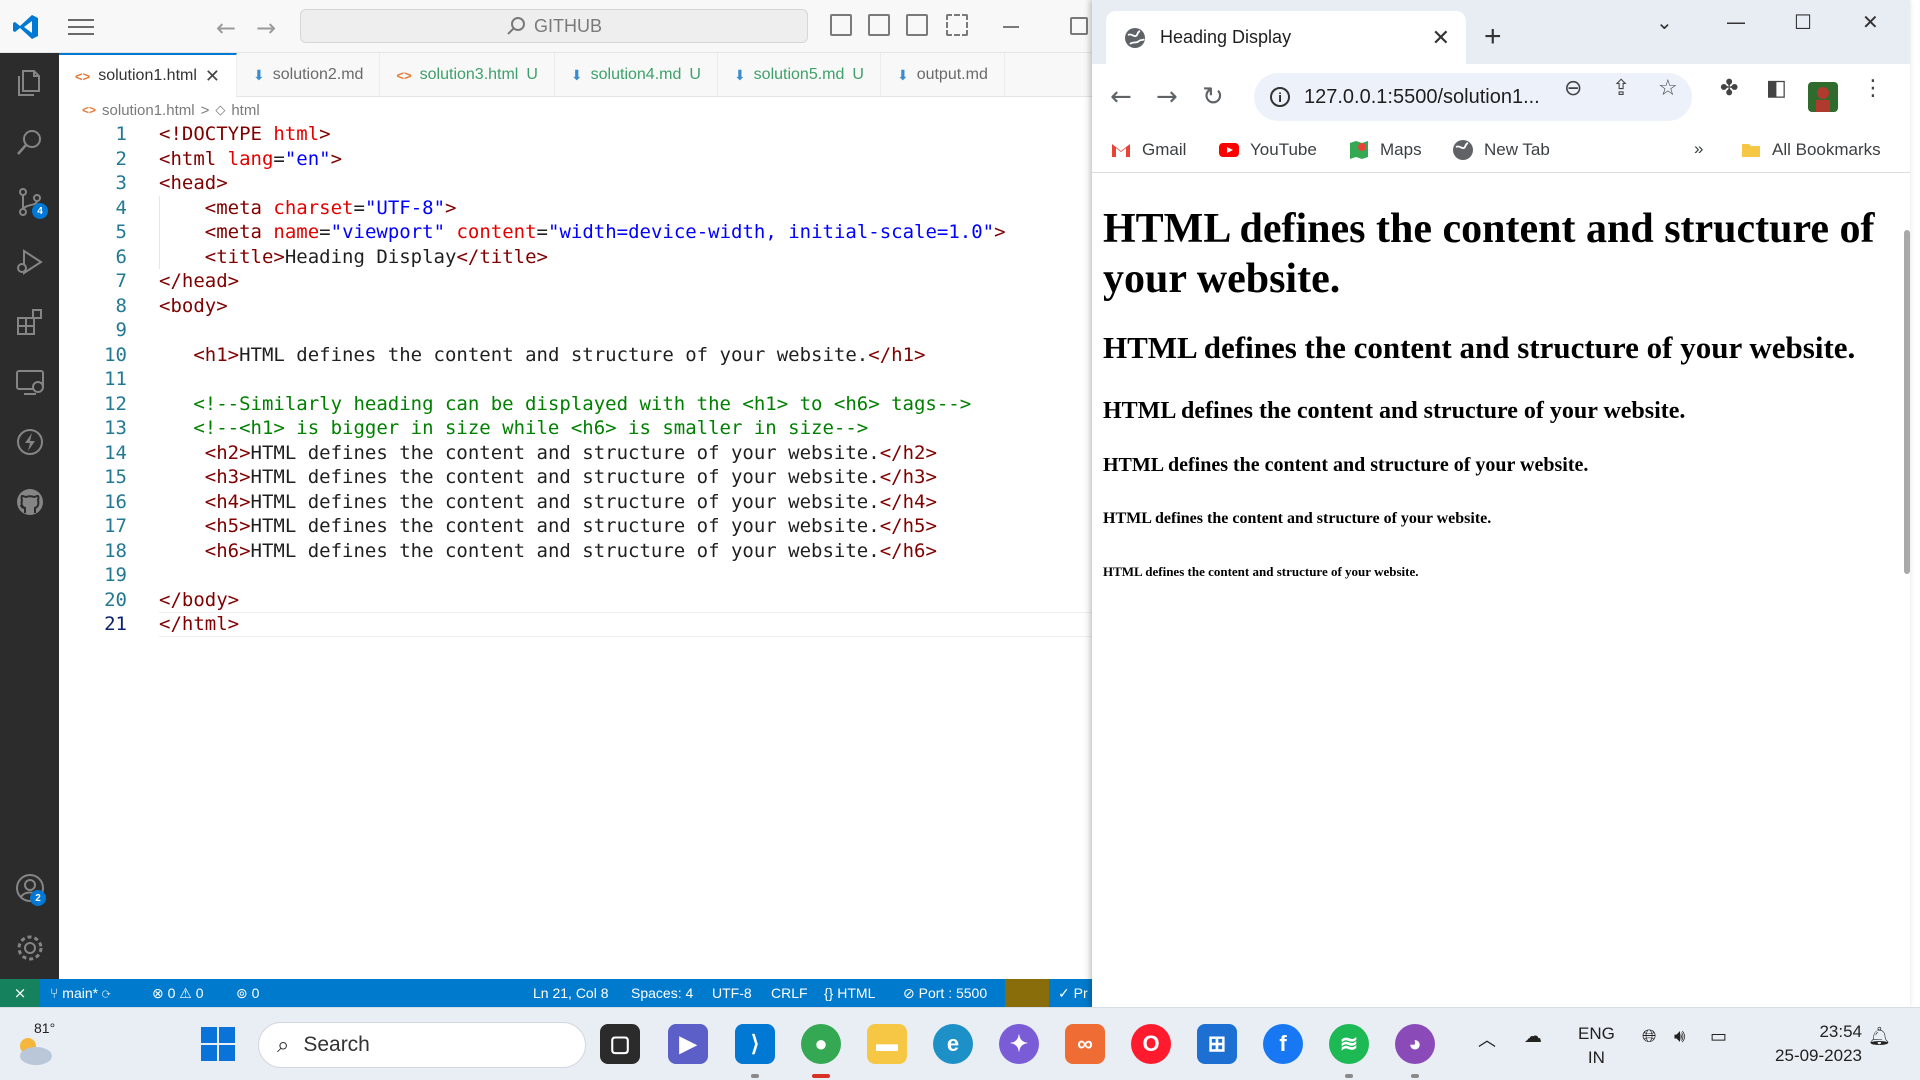 The width and height of the screenshot is (1920, 1080). I want to click on forward-arrow-icon: →, so click(266, 28).